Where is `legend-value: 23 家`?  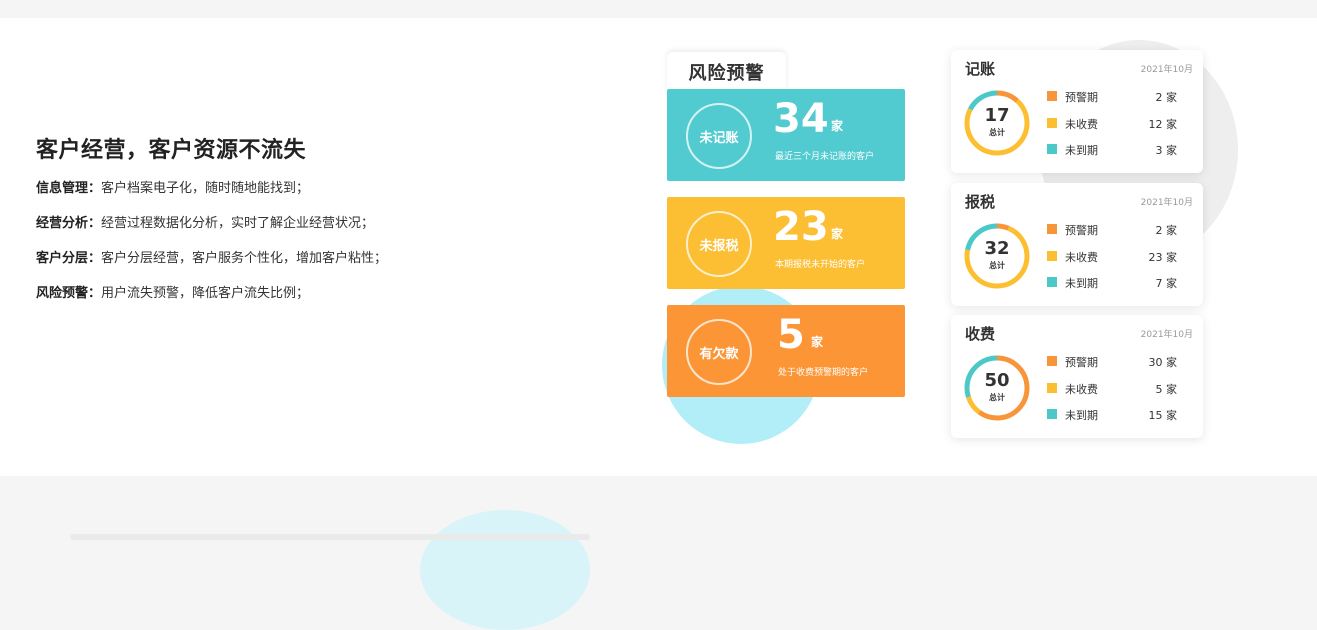
legend-value: 23 家 is located at coordinates (1163, 257).